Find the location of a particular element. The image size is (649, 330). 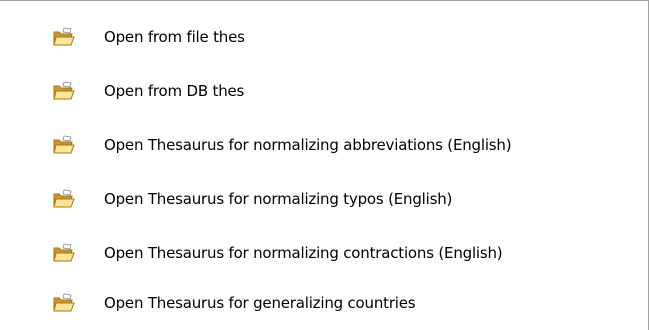

menu-item-label: Open from file thes is located at coordinates (174, 37).